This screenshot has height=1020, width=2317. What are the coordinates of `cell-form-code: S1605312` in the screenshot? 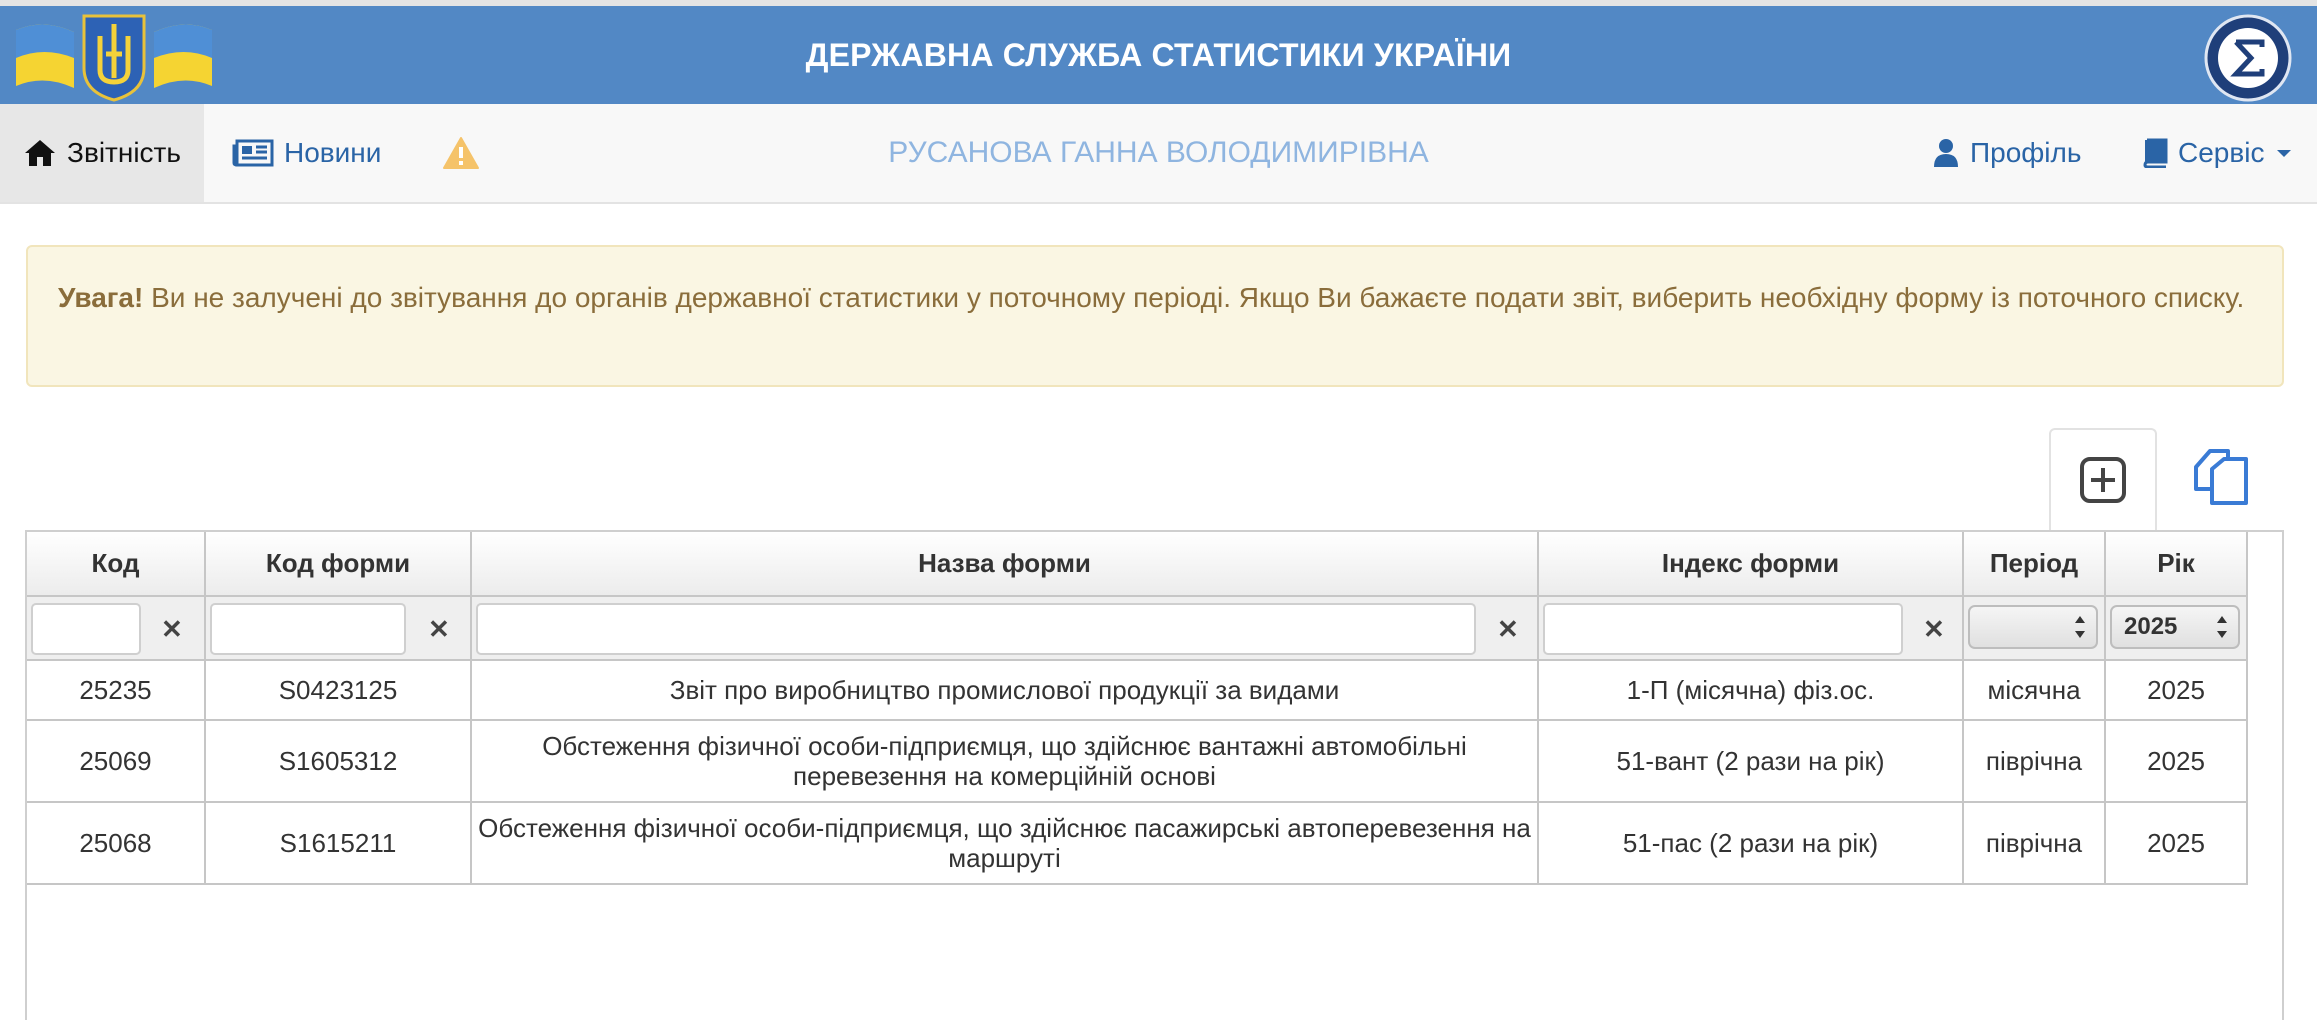 It's located at (338, 761).